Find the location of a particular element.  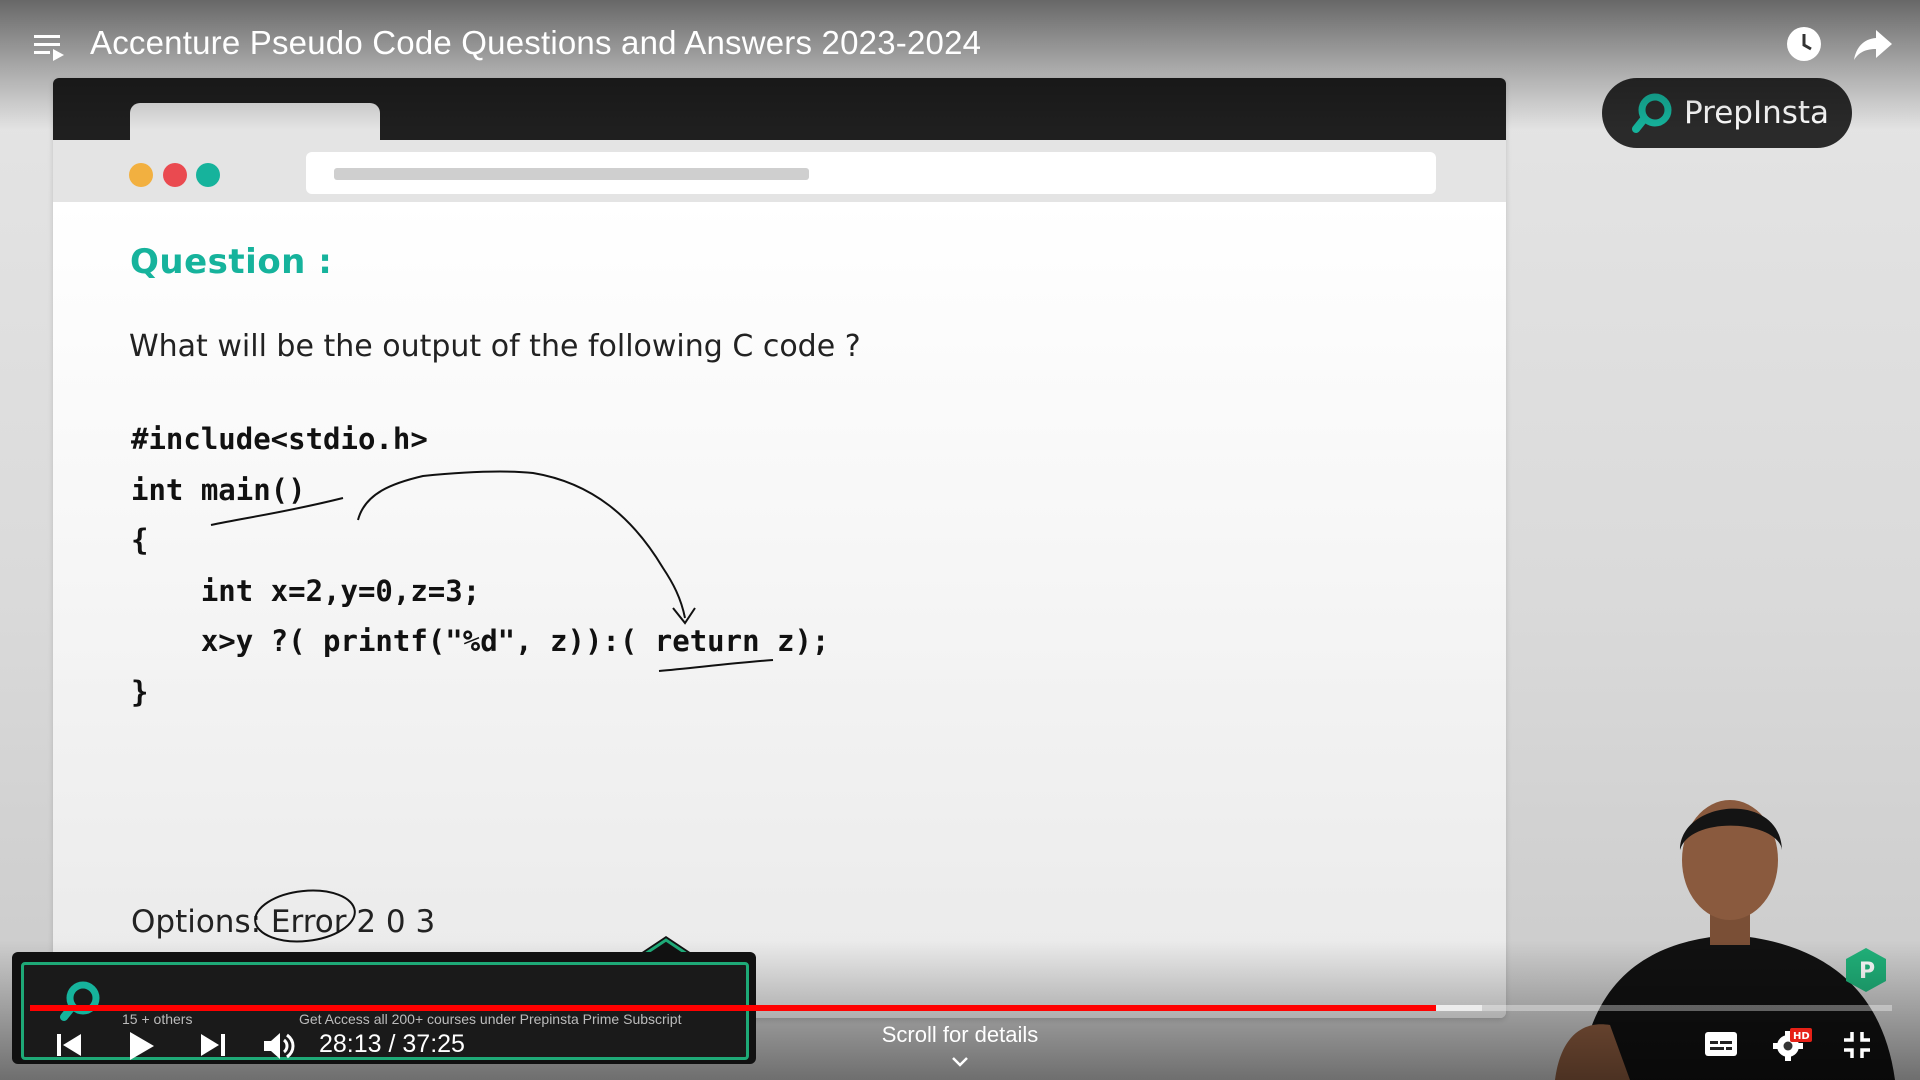

window-dot-green is located at coordinates (208, 175).